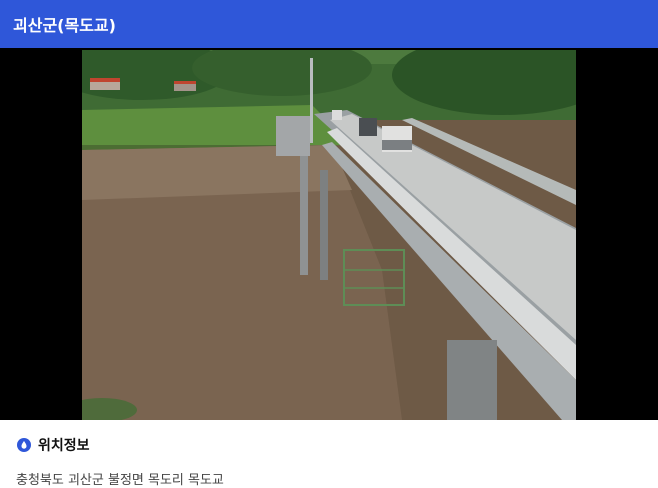 The width and height of the screenshot is (658, 488). What do you see at coordinates (64, 446) in the screenshot?
I see `location-title: 위치정보` at bounding box center [64, 446].